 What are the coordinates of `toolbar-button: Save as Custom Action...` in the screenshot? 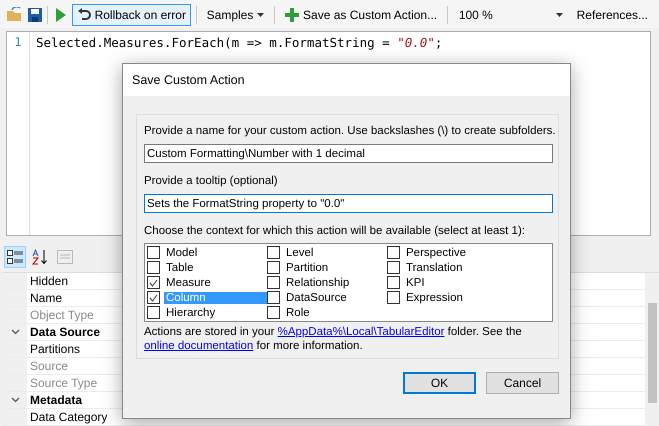 It's located at (361, 15).